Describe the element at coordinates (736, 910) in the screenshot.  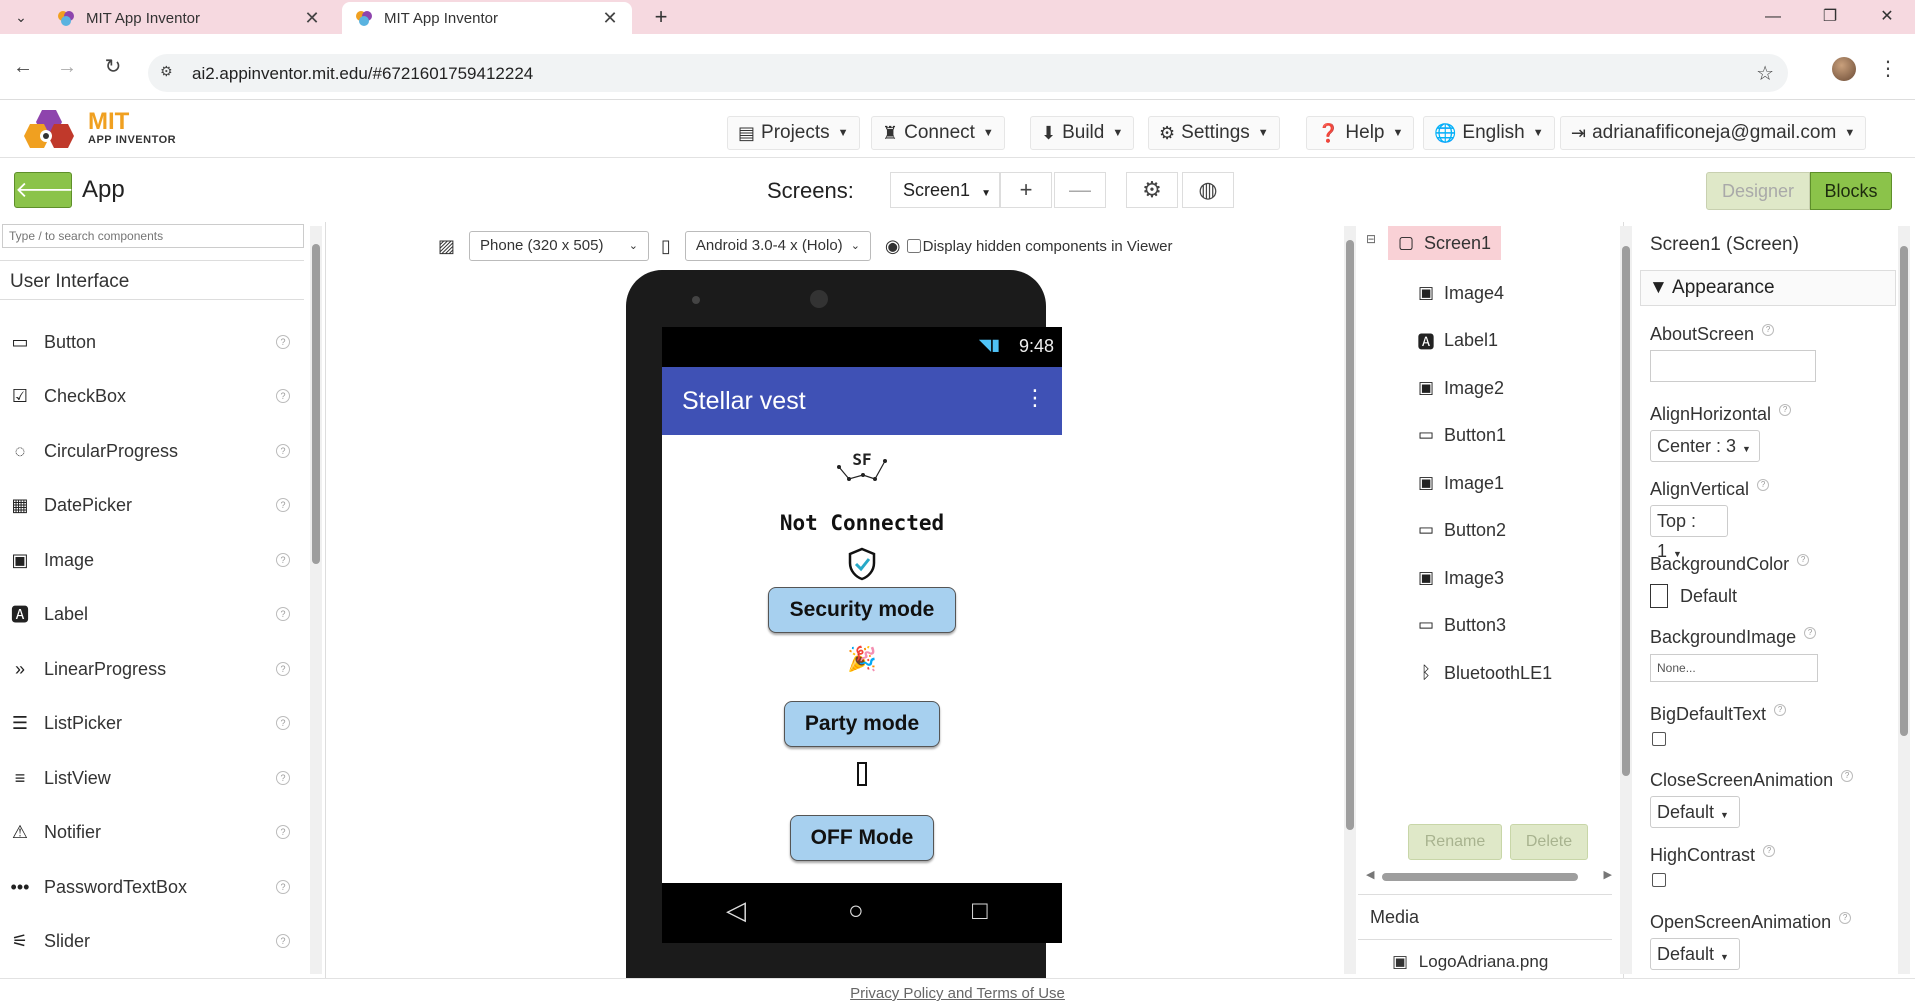
I see `nav-back-icon: ◁` at that location.